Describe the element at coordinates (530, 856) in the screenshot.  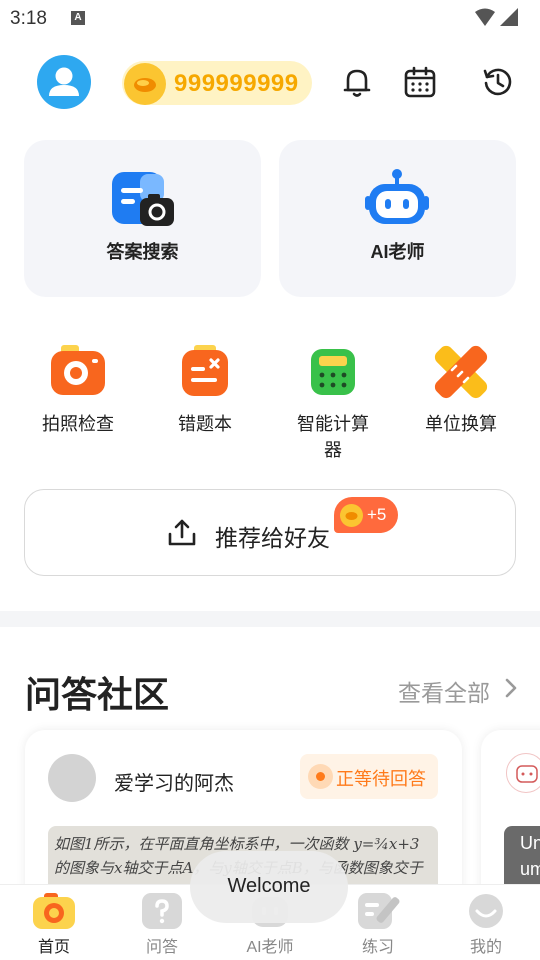
I see `question-image-text: Un um` at that location.